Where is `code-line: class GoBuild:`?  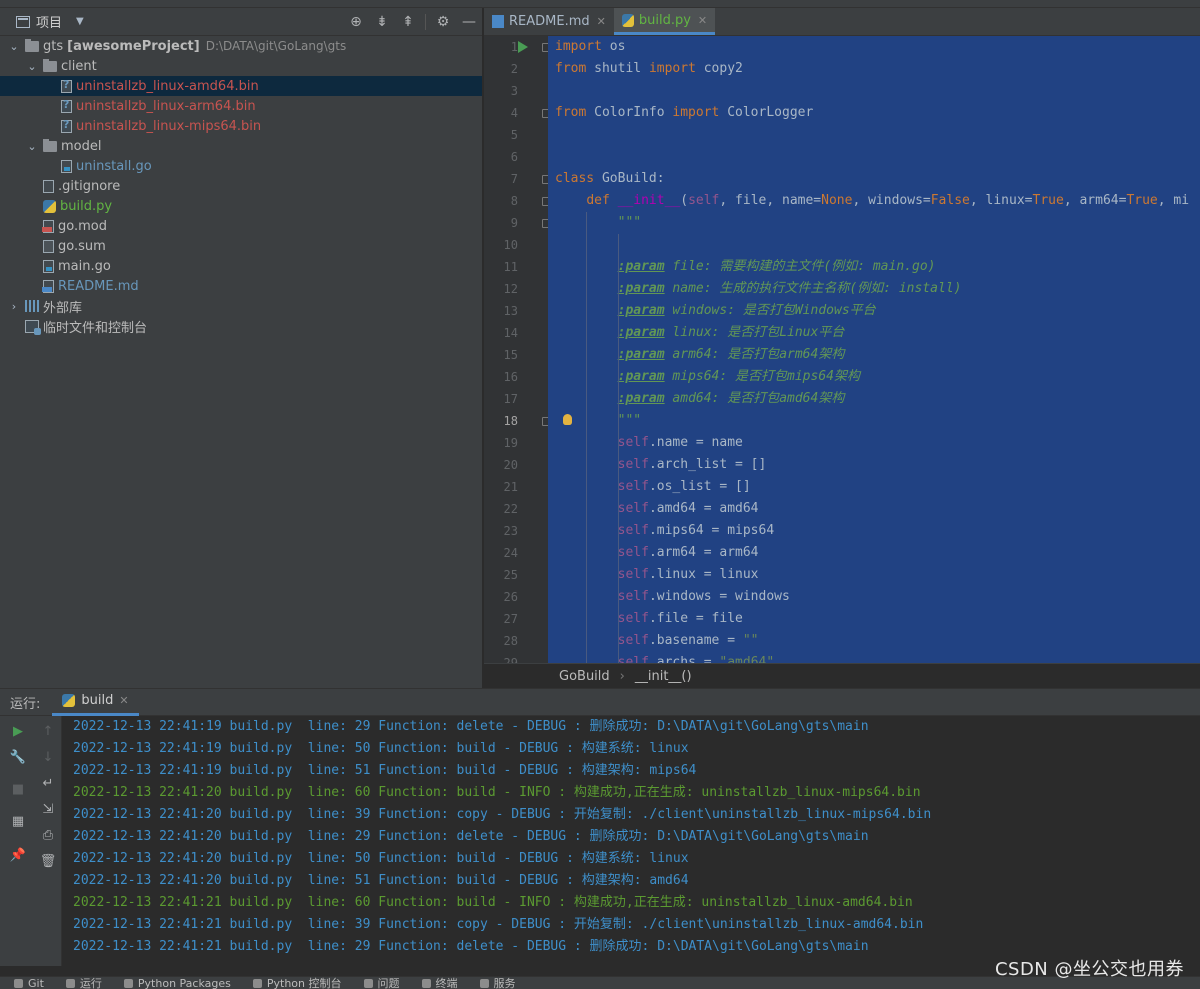 code-line: class GoBuild: is located at coordinates (874, 179).